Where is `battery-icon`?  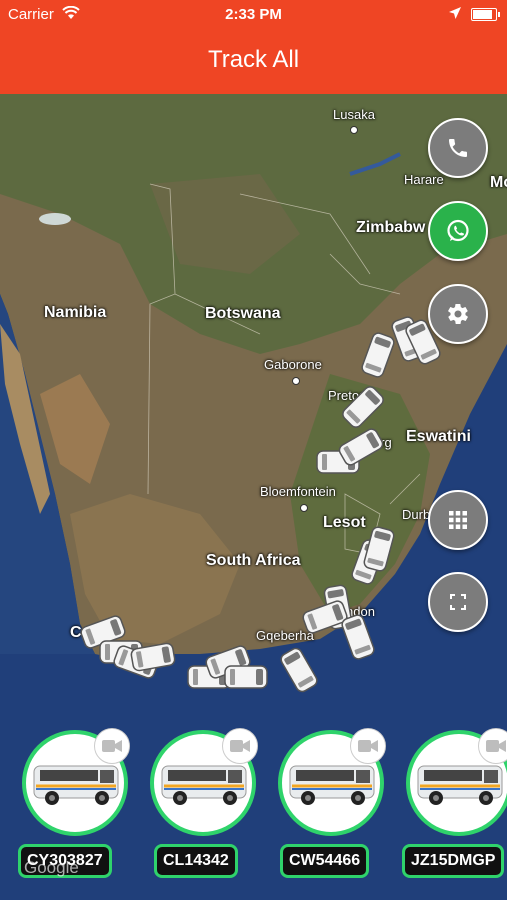 battery-icon is located at coordinates (485, 14).